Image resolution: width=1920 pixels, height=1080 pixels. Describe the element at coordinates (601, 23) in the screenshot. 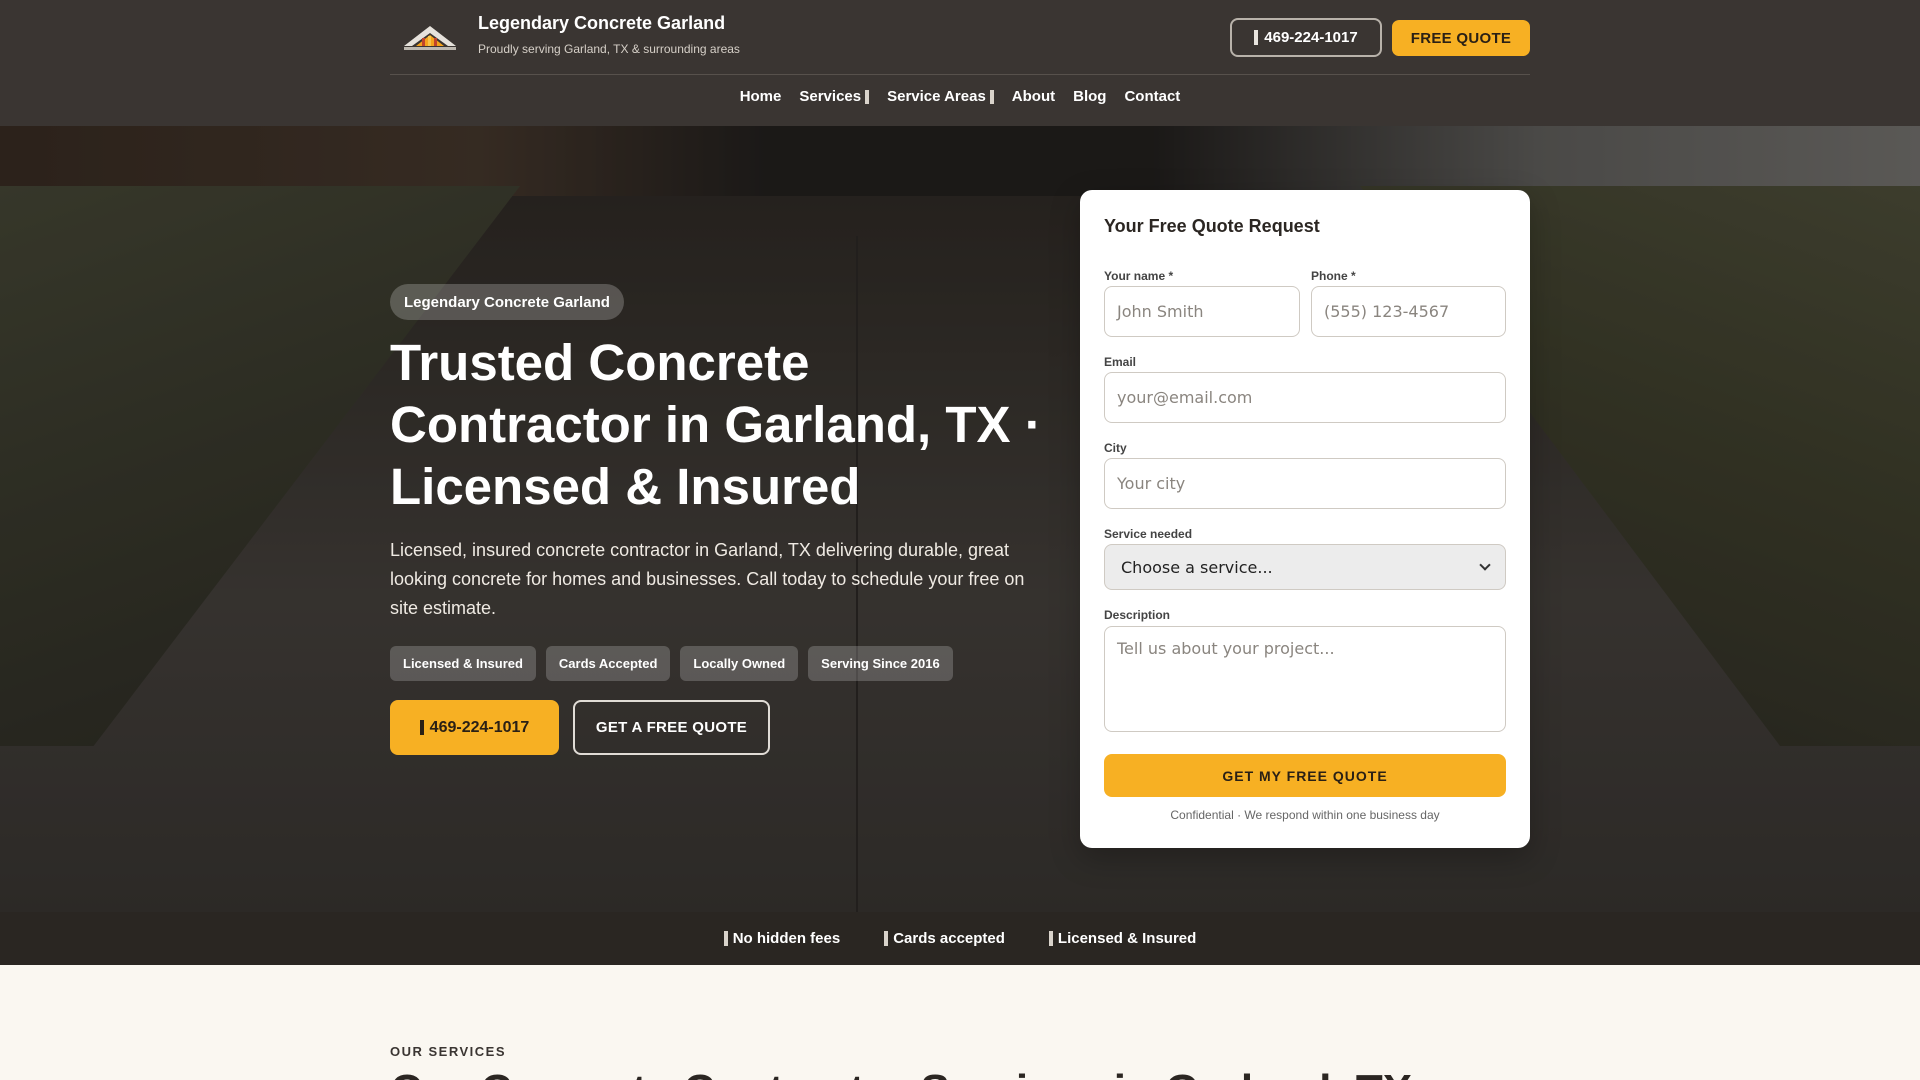

I see `brand-title: Legendary Concrete Garland` at that location.